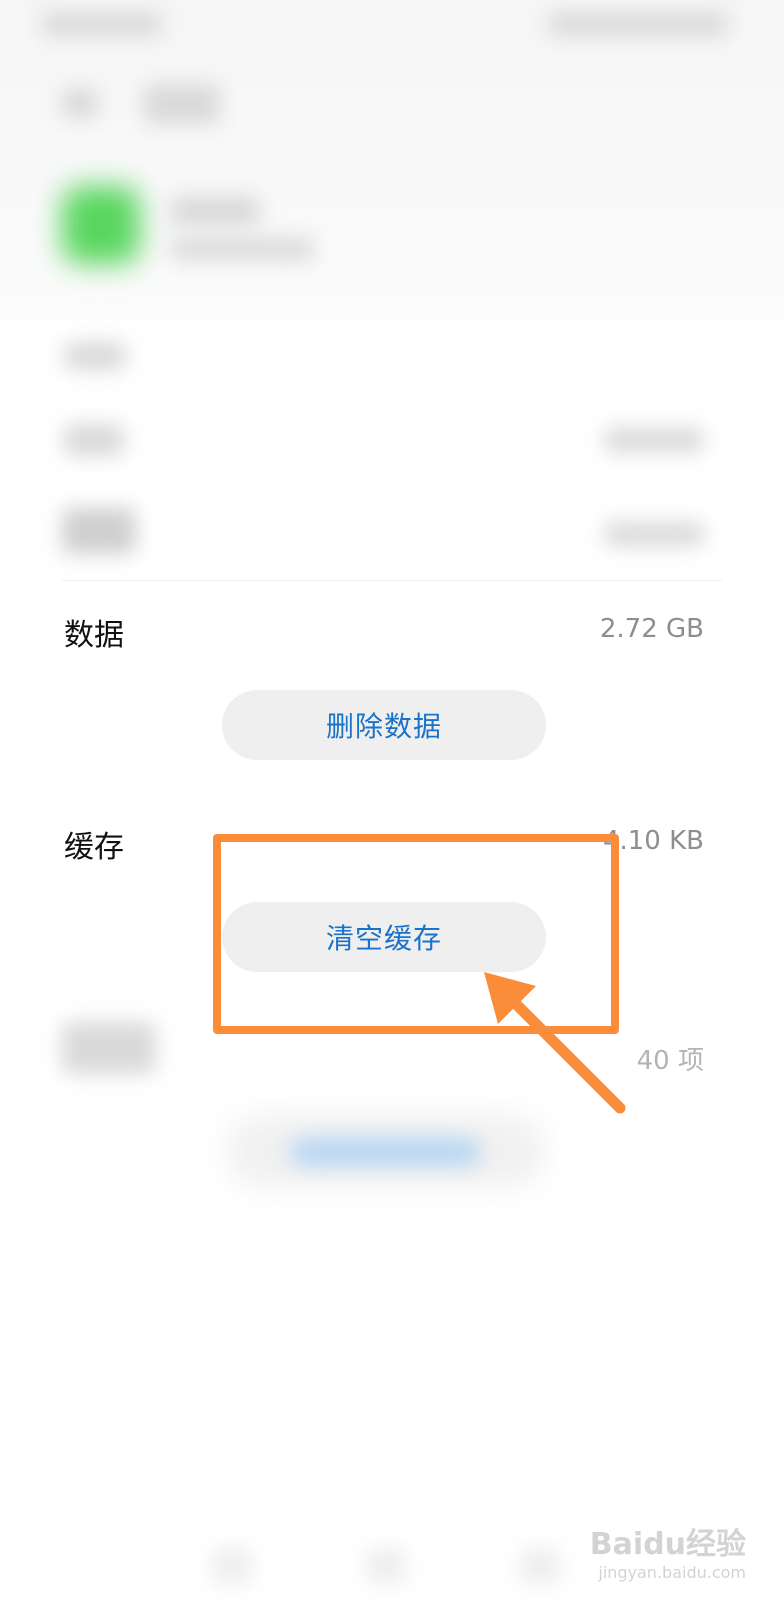  I want to click on section-divider, so click(392, 580).